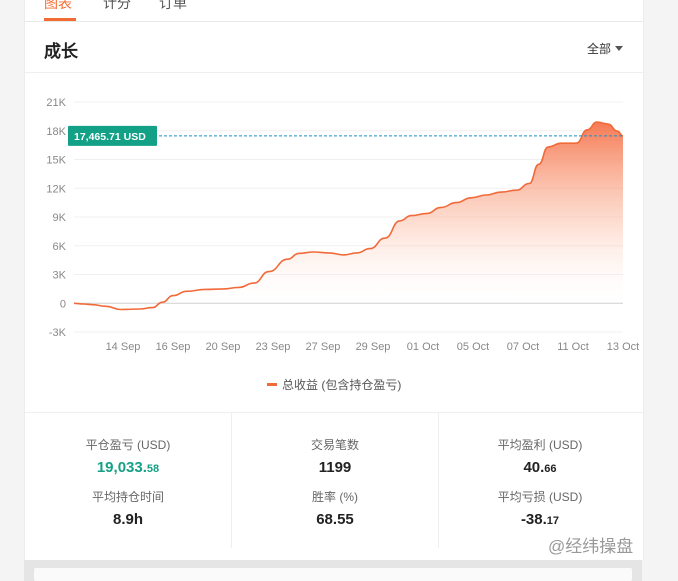 The image size is (678, 581). What do you see at coordinates (128, 445) in the screenshot?
I see `stat-label: 平仓盈亏 (USD)` at bounding box center [128, 445].